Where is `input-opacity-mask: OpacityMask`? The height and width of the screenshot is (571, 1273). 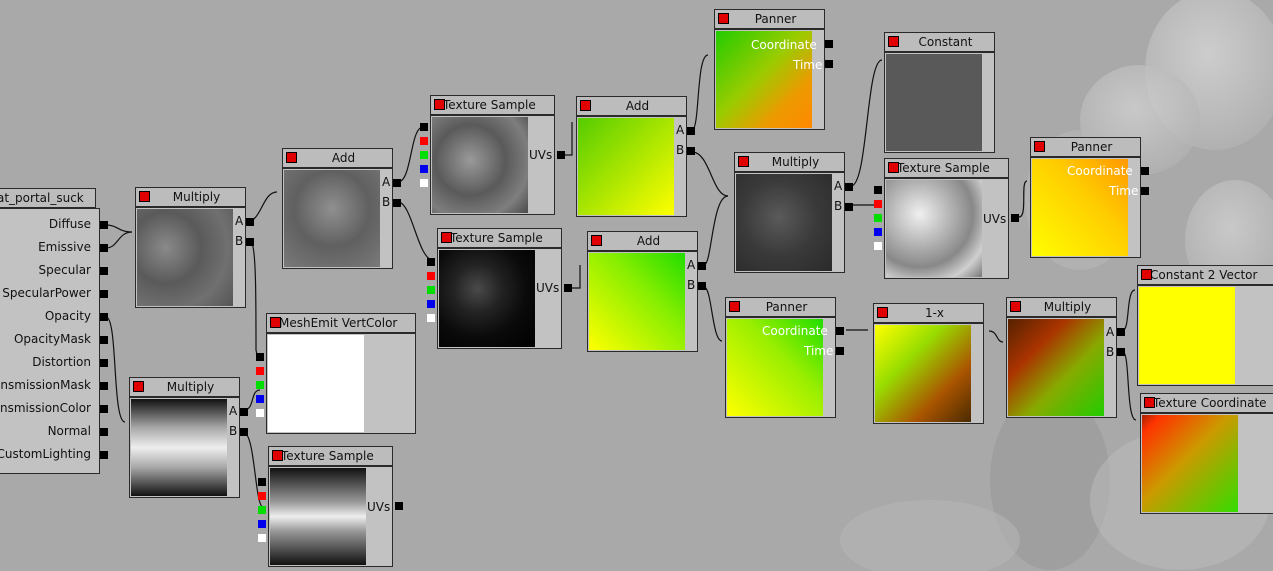
input-opacity-mask: OpacityMask is located at coordinates (52, 339).